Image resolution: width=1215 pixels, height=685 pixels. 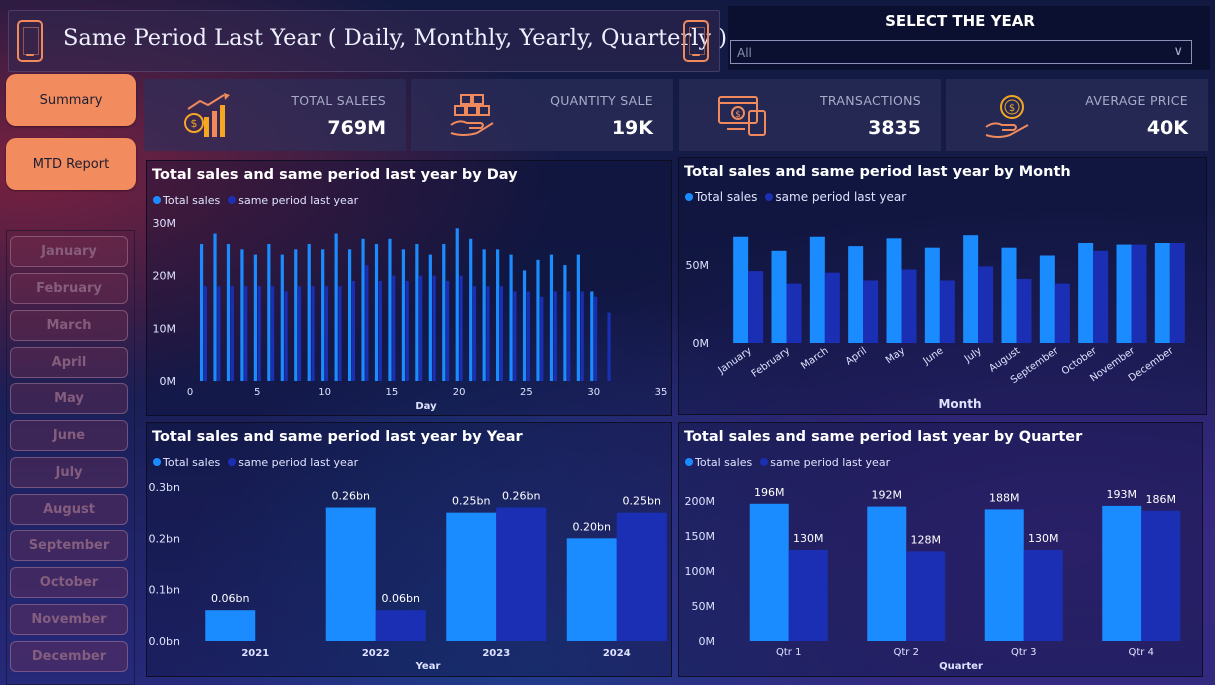 What do you see at coordinates (961, 52) in the screenshot?
I see `year-dropdown: All ∨` at bounding box center [961, 52].